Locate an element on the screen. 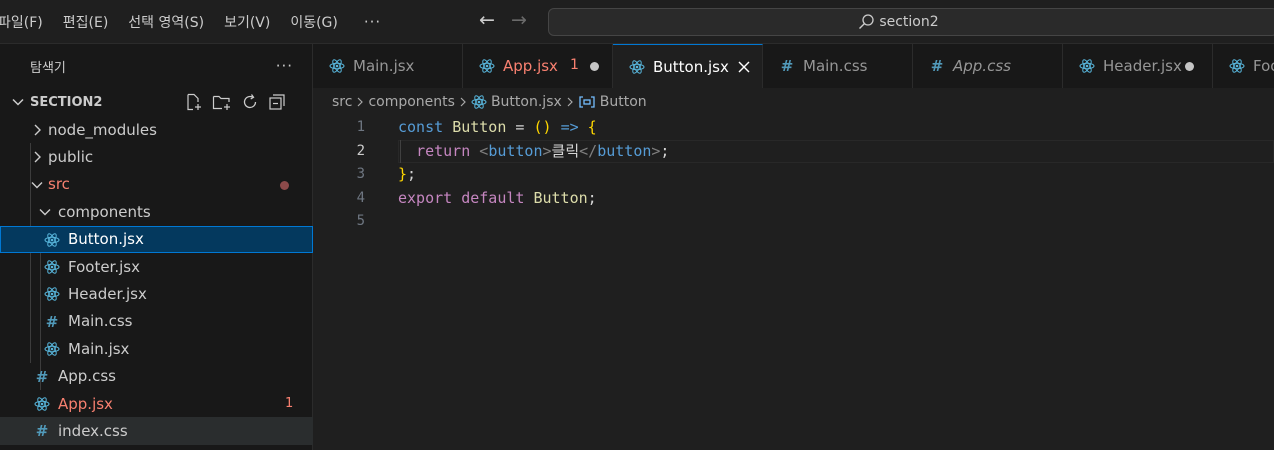 The width and height of the screenshot is (1274, 450). tree-item-header-jsx: Header.jsx is located at coordinates (156, 293).